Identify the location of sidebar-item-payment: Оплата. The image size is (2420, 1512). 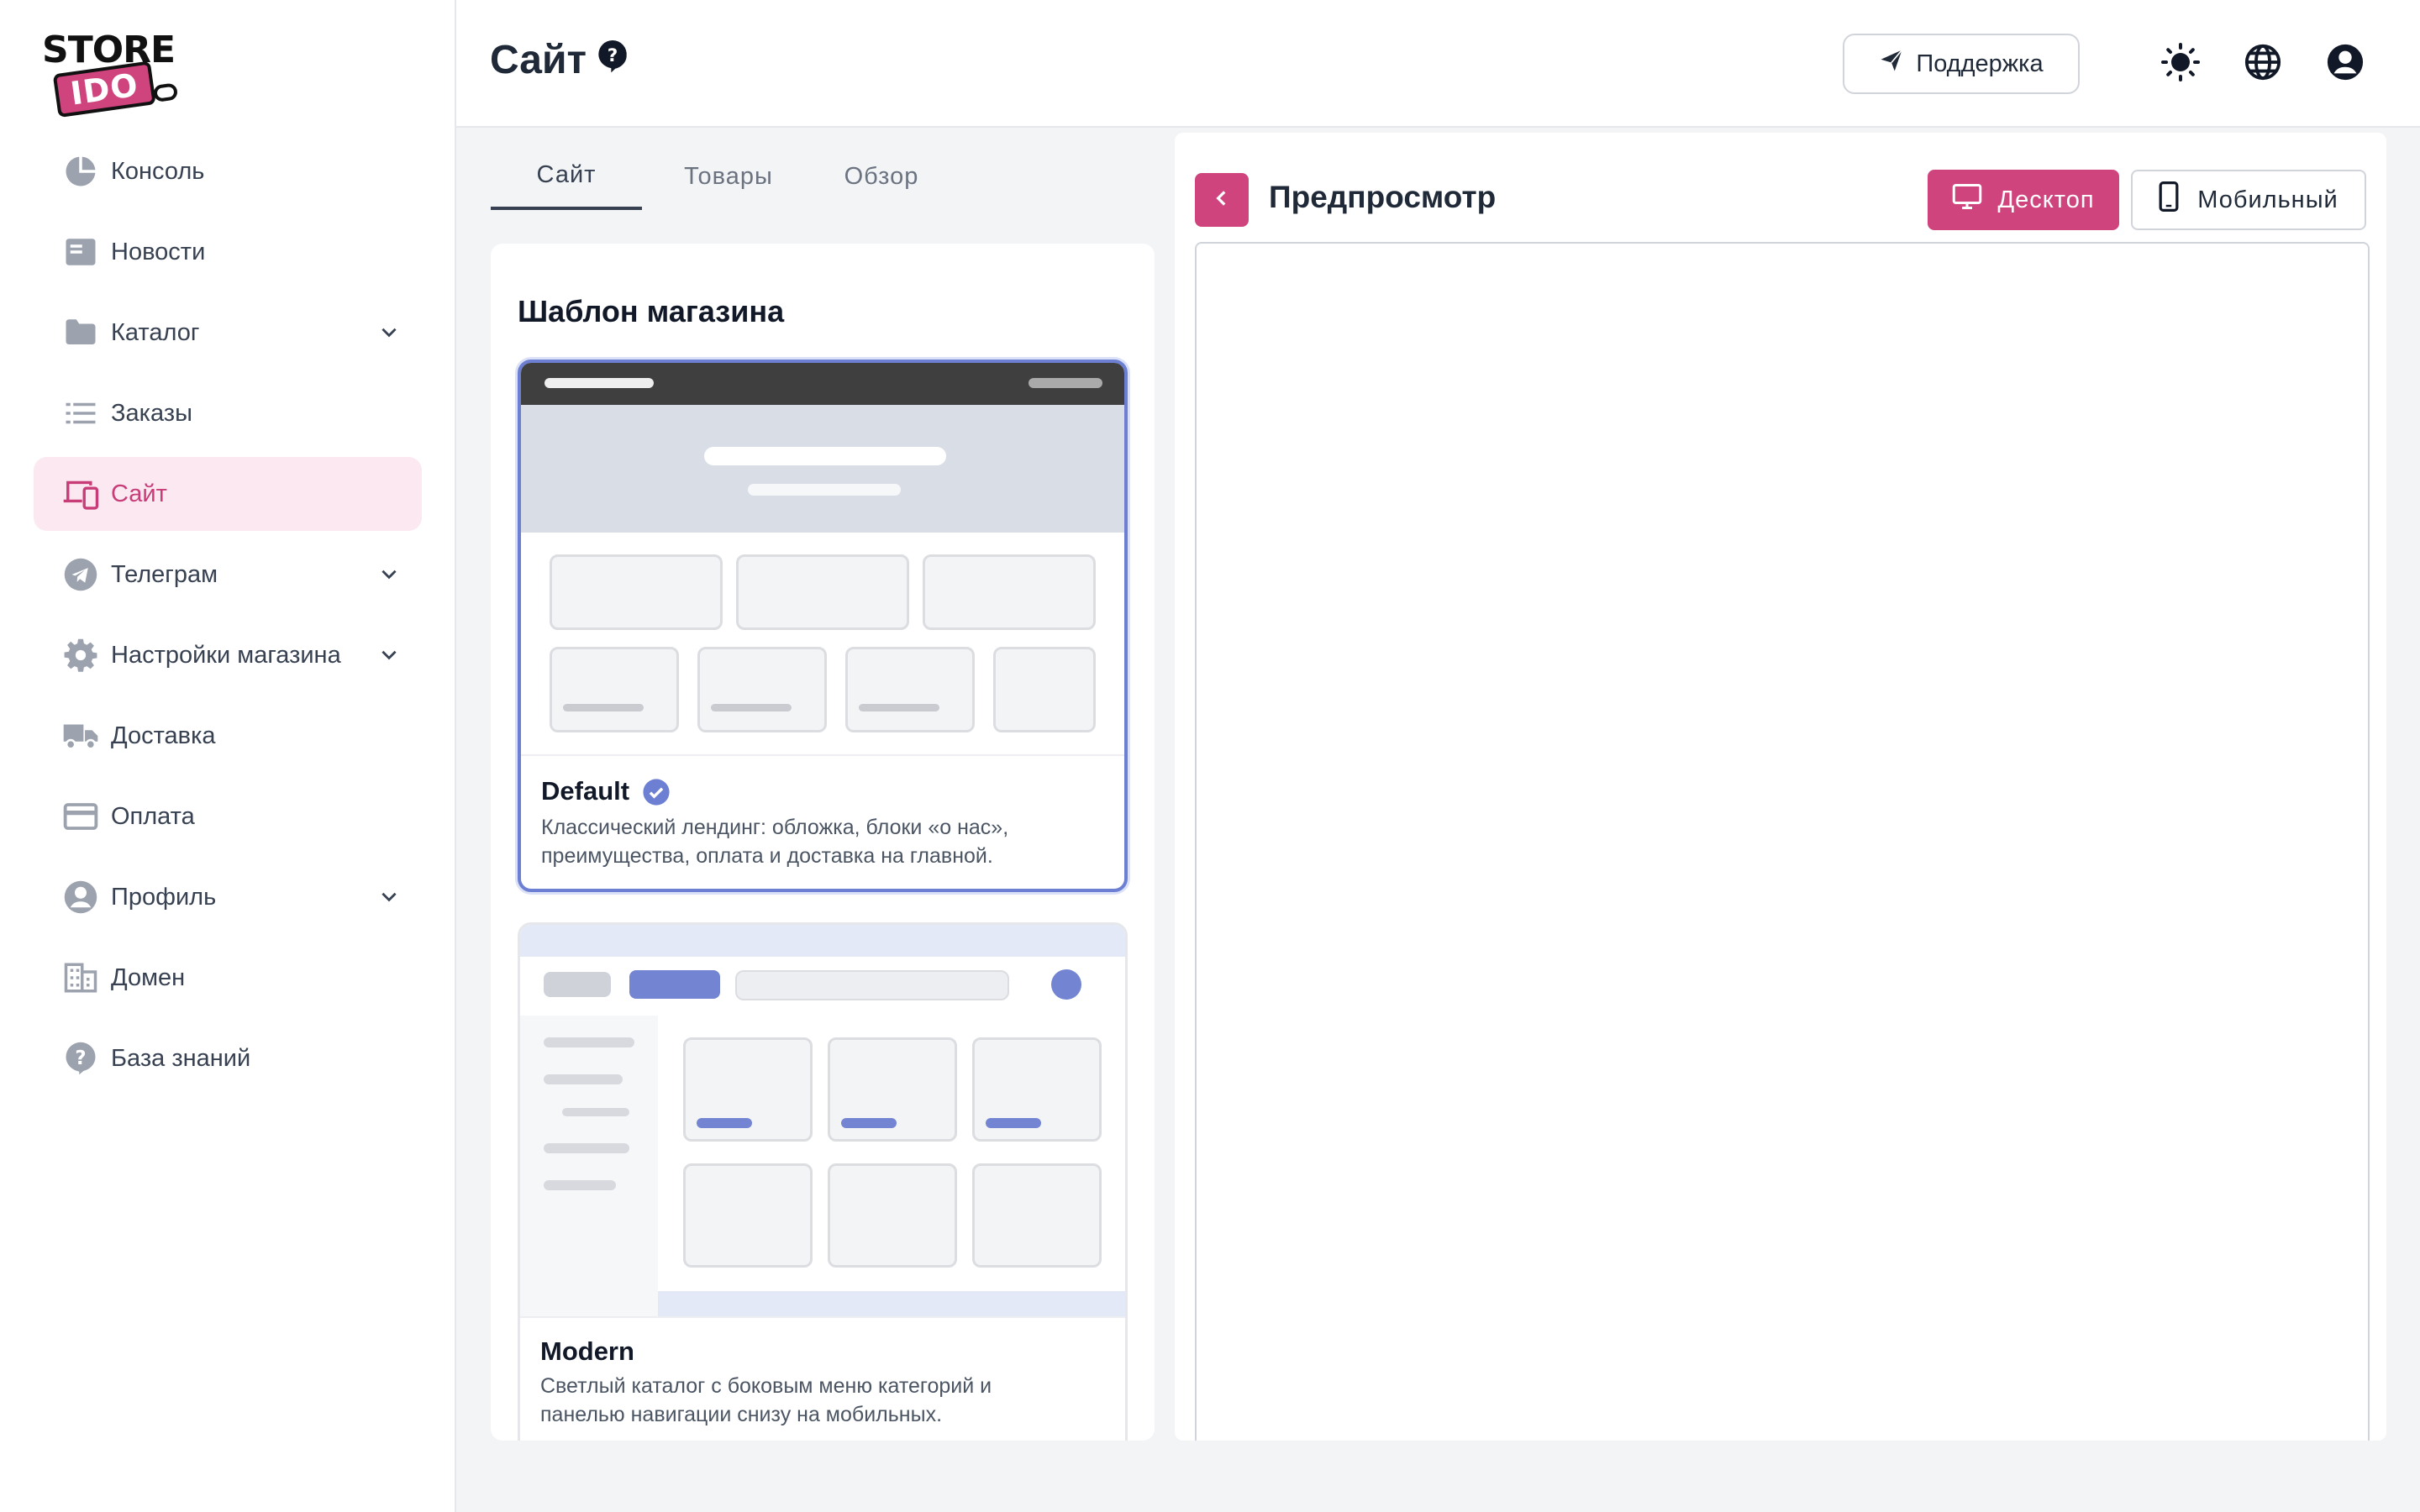
(228, 816).